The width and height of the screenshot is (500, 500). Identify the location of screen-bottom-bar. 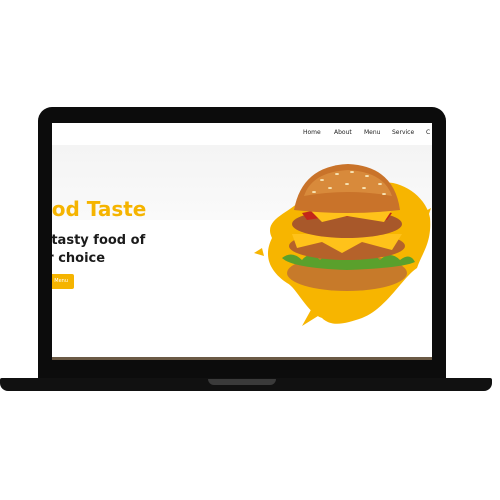
(242, 358).